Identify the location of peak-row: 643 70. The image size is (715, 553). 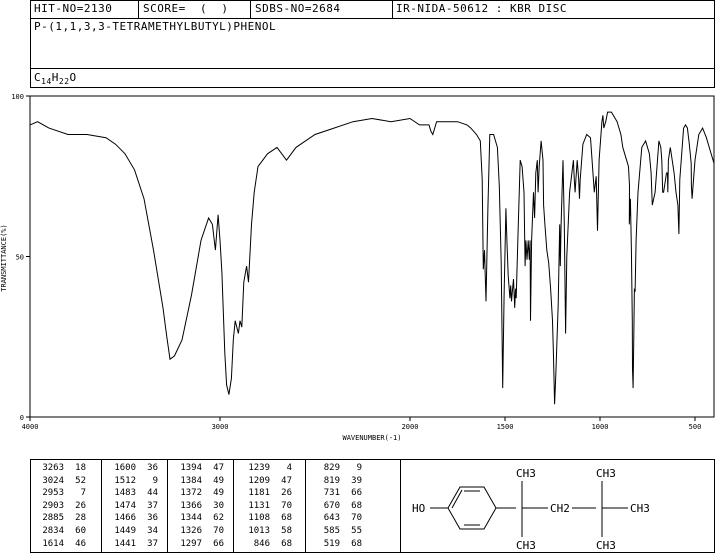
(336, 518).